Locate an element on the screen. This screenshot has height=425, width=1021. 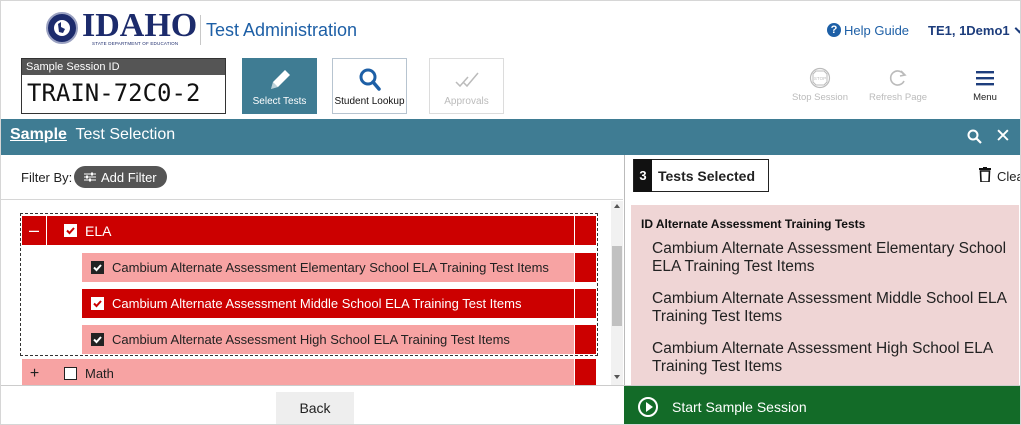
select-tests-label: Select Tests is located at coordinates (279, 101).